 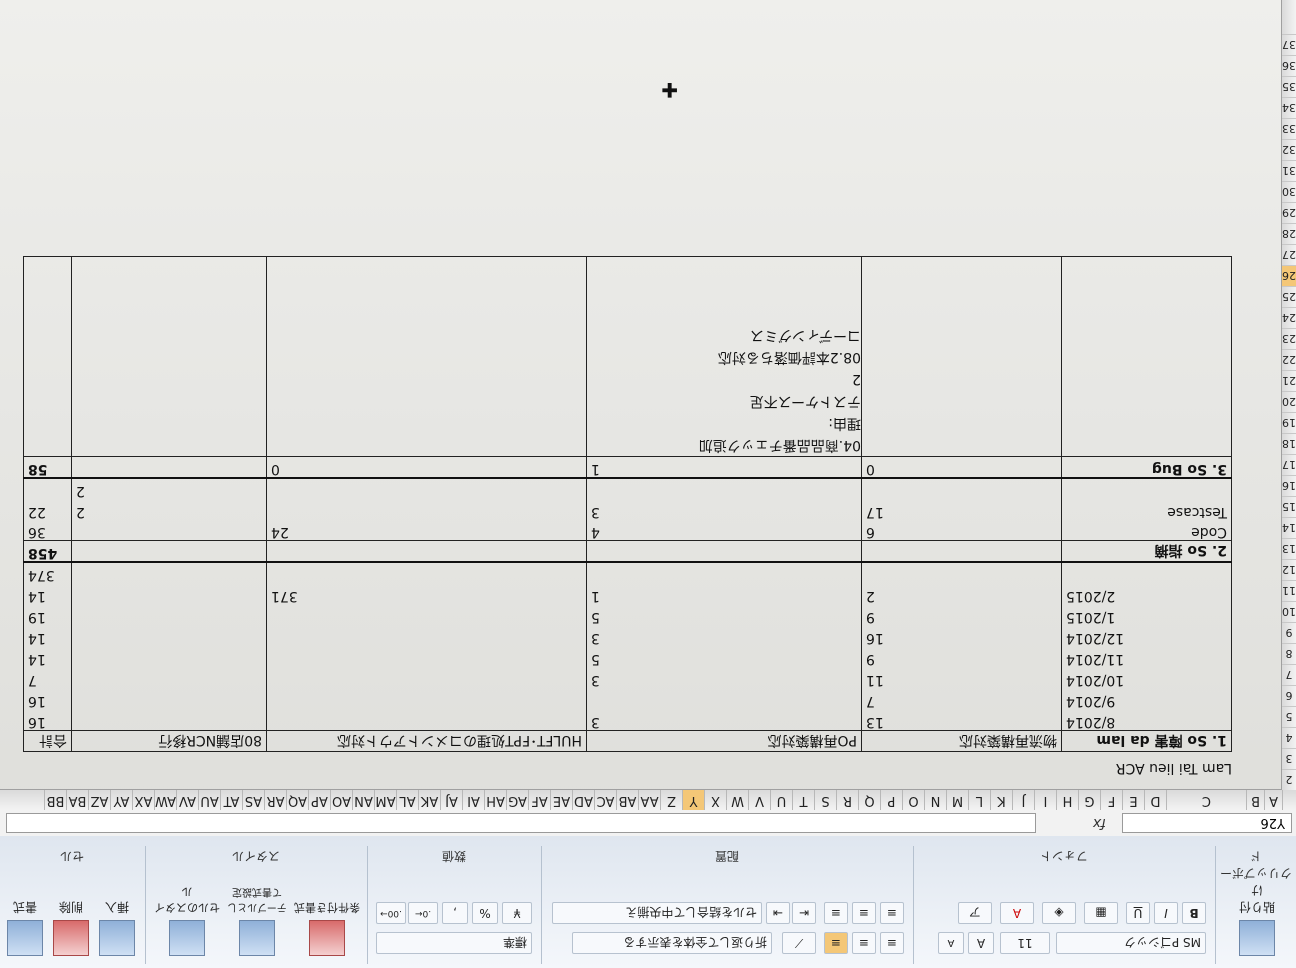 I want to click on table-cell: 58, so click(x=47, y=467).